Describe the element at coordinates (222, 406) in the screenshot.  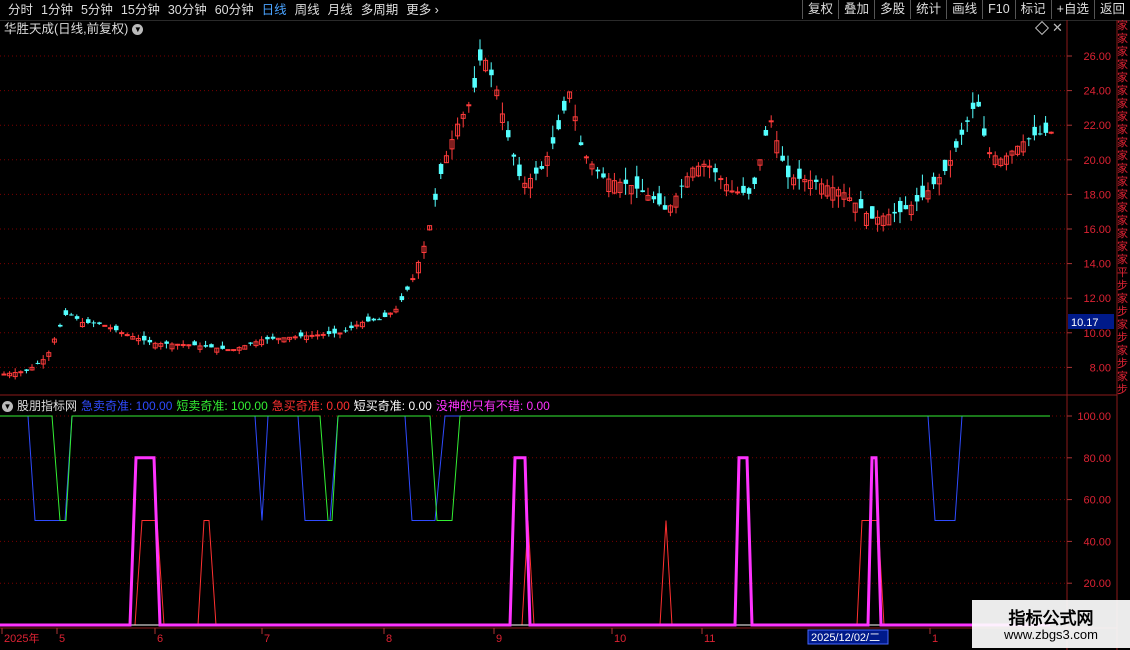
I see `indicator-value-1: 短卖奇准: 100.00` at that location.